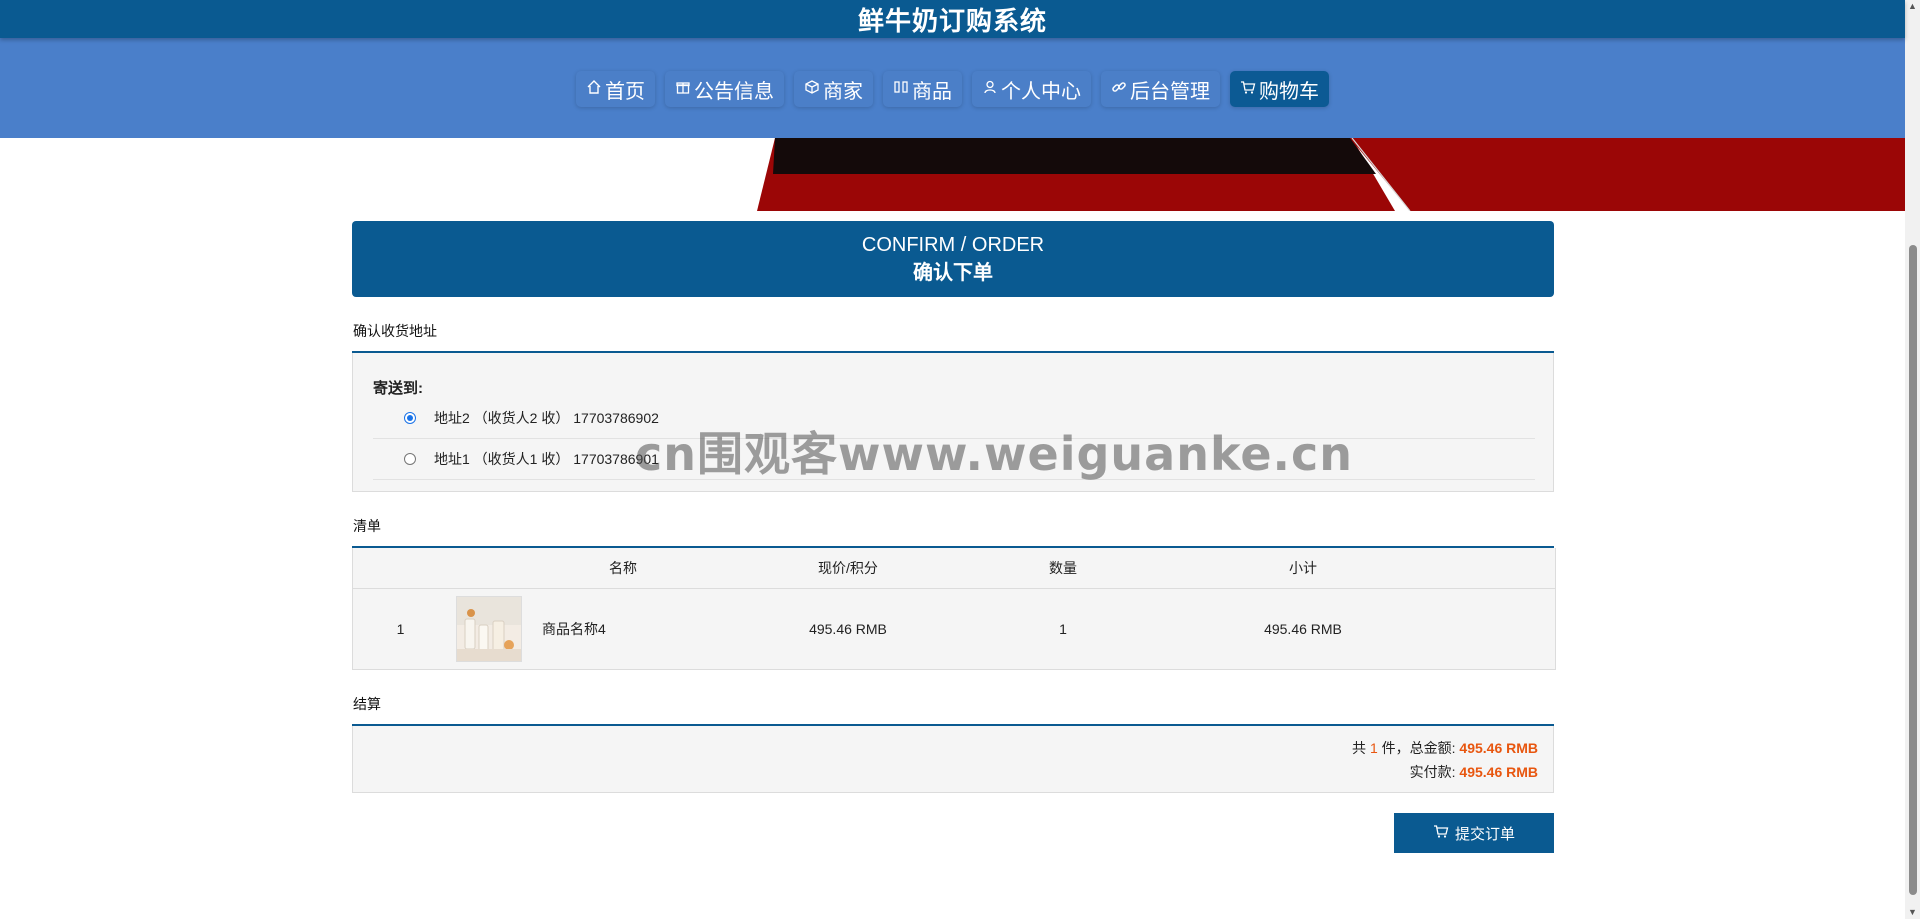 The image size is (1920, 919). I want to click on order-header-cn: 确认下单, so click(953, 273).